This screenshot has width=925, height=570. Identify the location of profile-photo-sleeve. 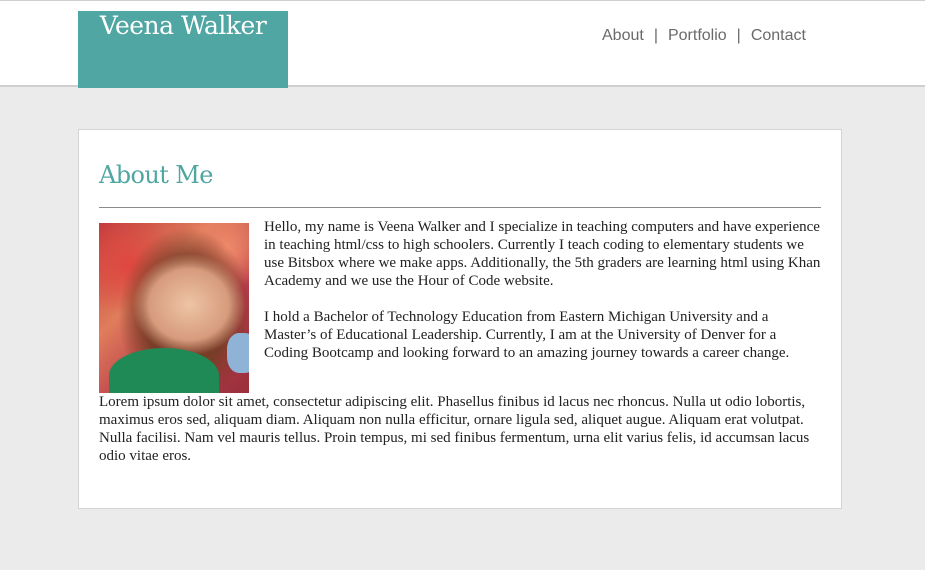
(238, 353).